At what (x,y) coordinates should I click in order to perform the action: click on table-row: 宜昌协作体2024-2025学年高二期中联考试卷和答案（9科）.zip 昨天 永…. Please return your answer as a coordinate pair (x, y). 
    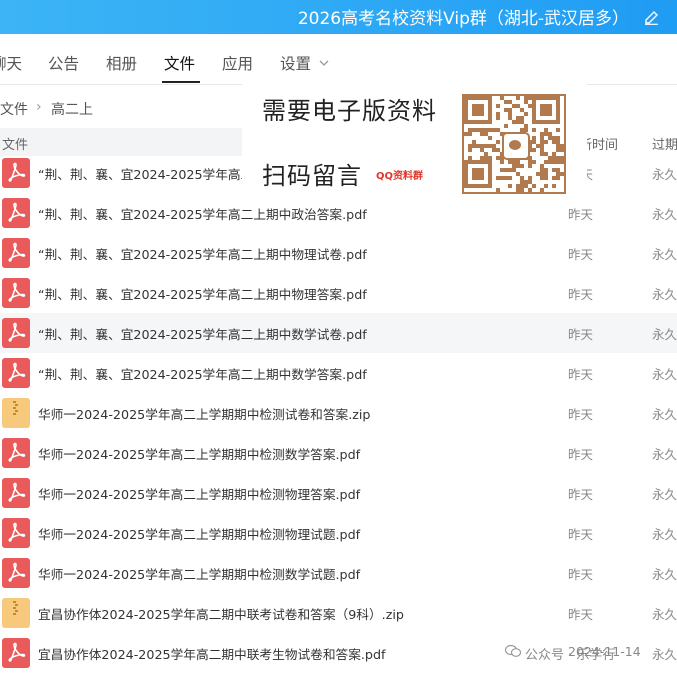
    Looking at the image, I should click on (338, 613).